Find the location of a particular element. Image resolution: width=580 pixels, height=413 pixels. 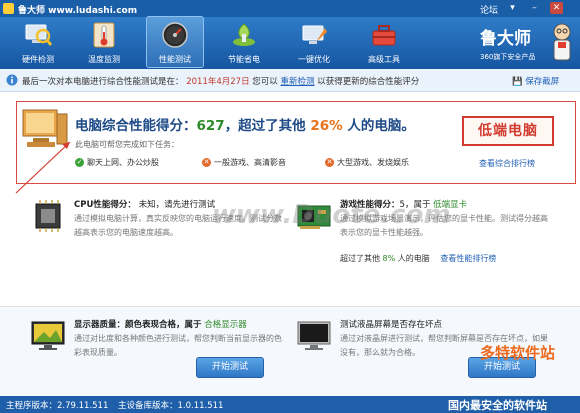

lcd-monitor-icon is located at coordinates (314, 335).